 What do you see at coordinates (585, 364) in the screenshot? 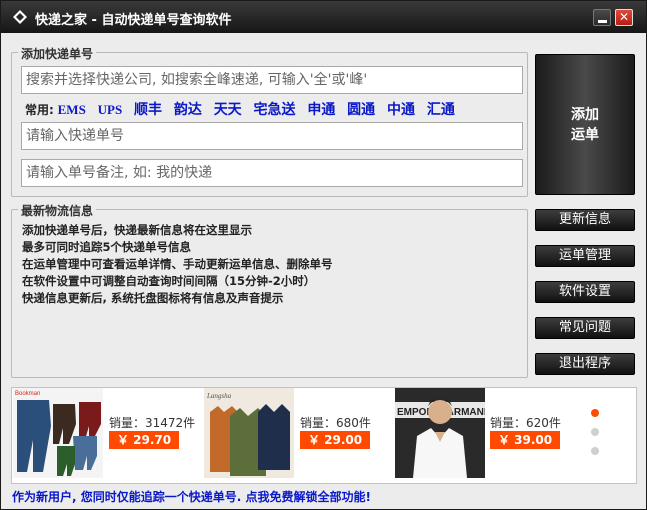
I see `exit-button: 退出程序` at bounding box center [585, 364].